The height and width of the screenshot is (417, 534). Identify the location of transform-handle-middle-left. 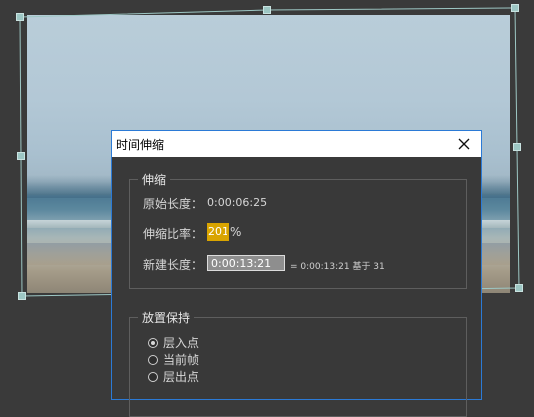
(21, 156).